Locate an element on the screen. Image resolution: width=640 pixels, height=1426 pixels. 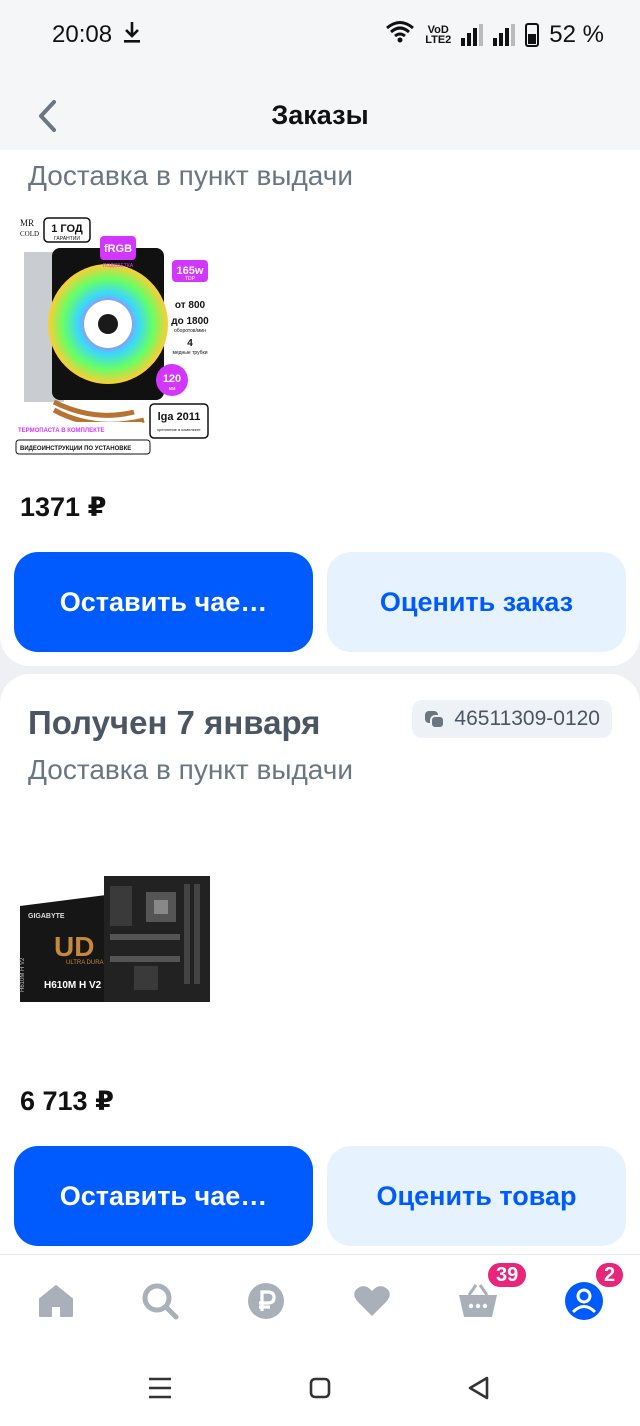
square-icon is located at coordinates (320, 1388).